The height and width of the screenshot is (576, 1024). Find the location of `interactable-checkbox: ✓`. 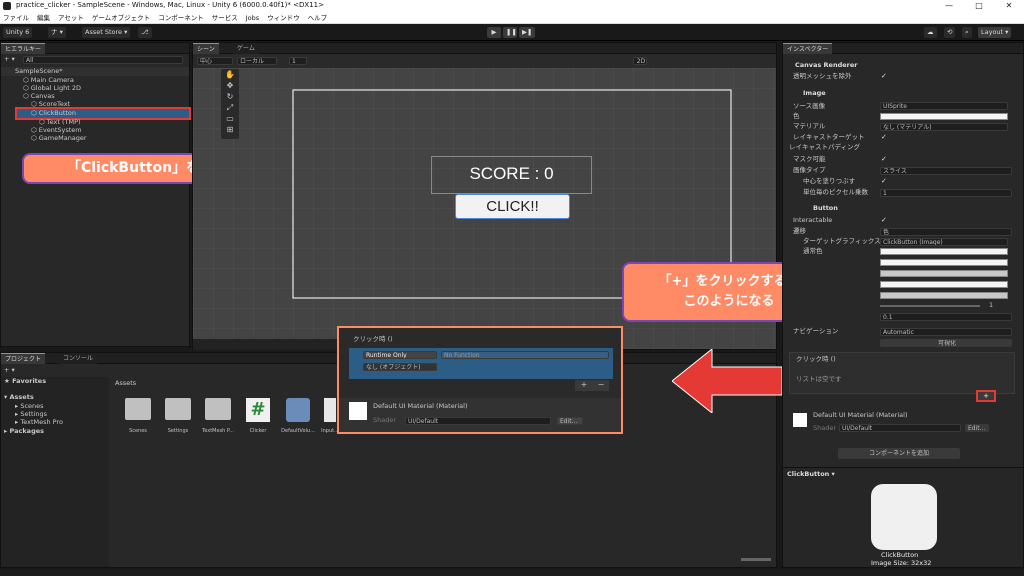

interactable-checkbox: ✓ is located at coordinates (884, 220).